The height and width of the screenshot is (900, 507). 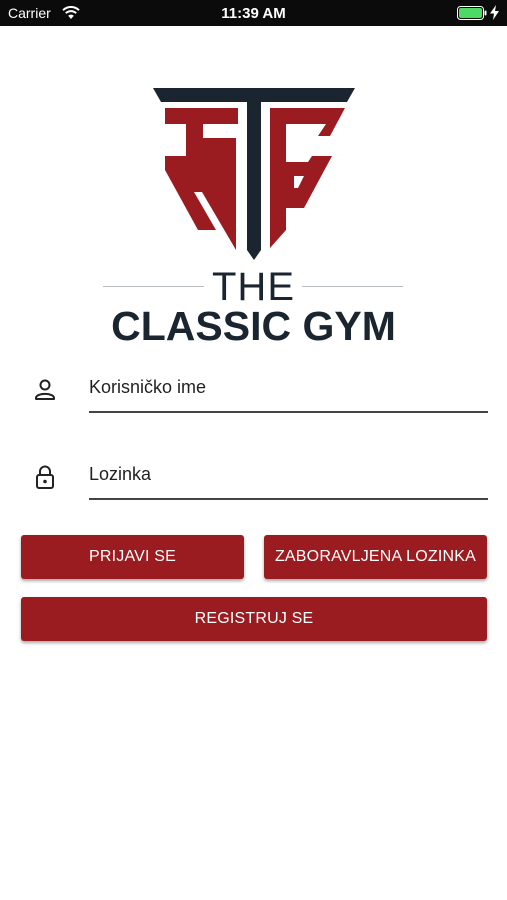 What do you see at coordinates (288, 387) in the screenshot?
I see `username-input` at bounding box center [288, 387].